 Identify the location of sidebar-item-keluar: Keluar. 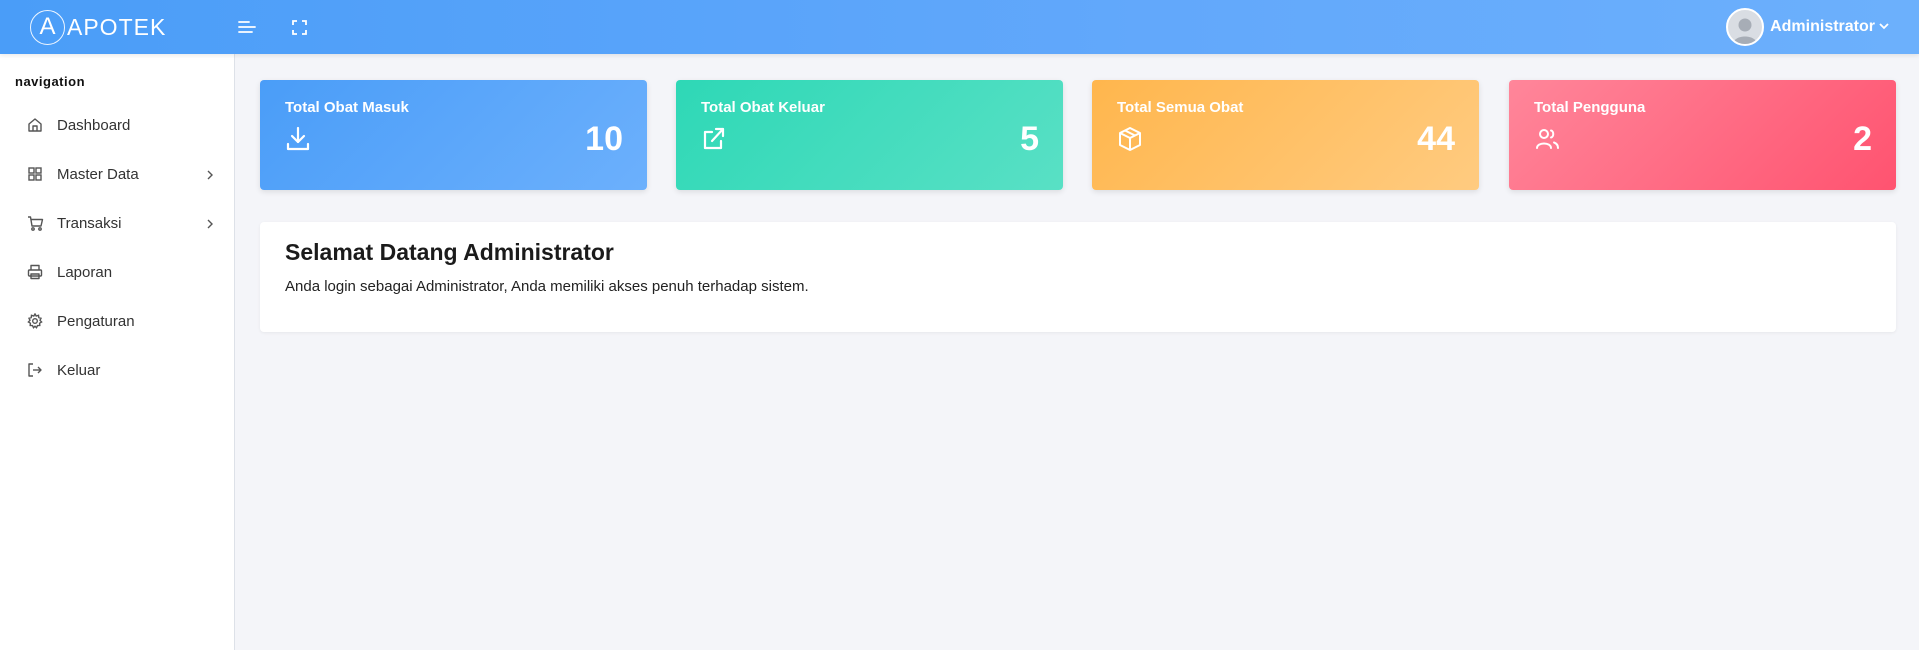
(121, 370).